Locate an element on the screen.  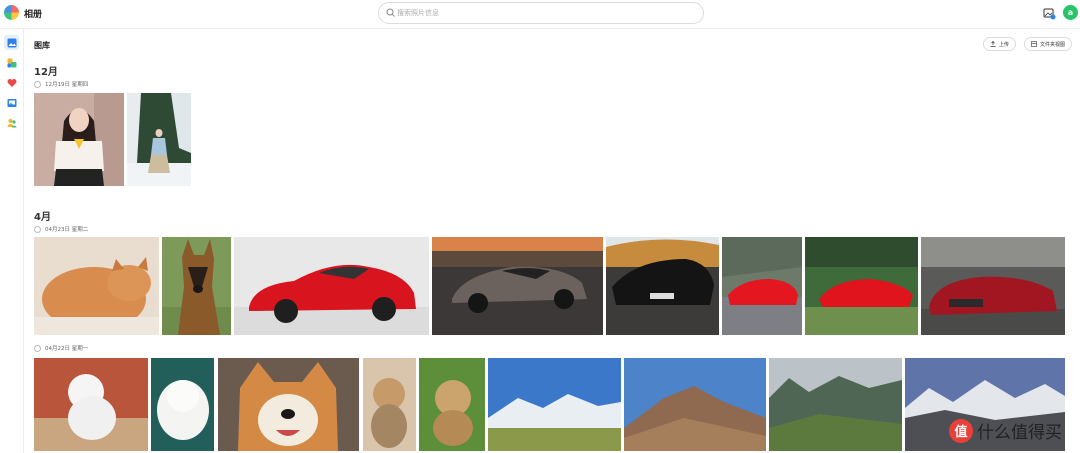
user-avatar: a is located at coordinates (1070, 12).